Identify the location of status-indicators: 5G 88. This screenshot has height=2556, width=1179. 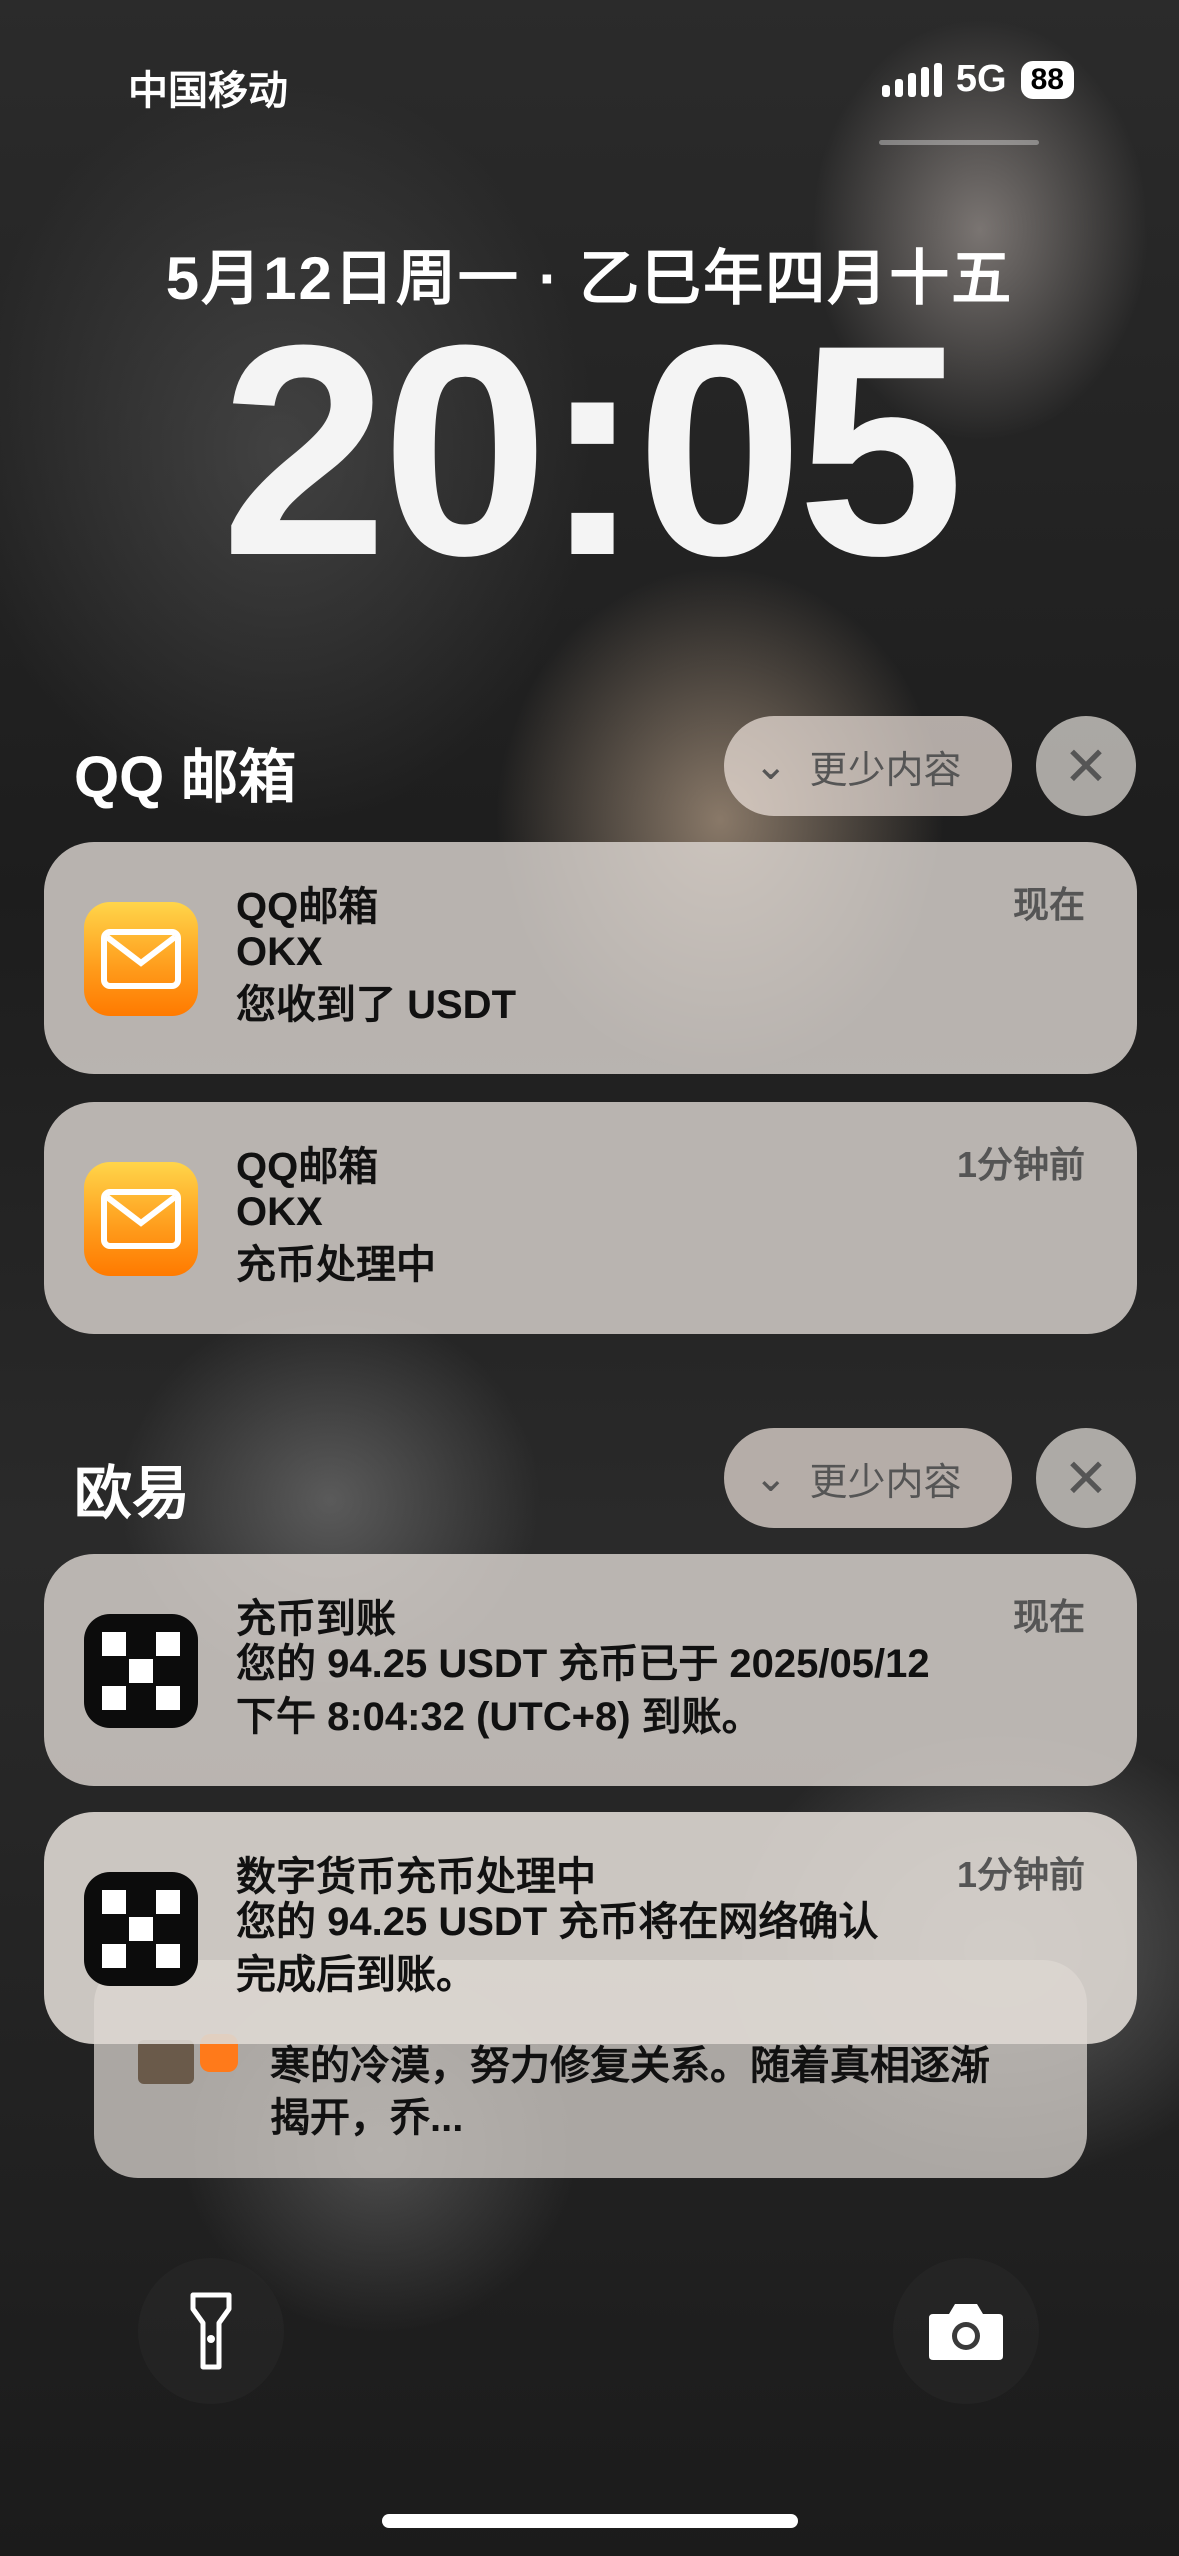
(977, 79).